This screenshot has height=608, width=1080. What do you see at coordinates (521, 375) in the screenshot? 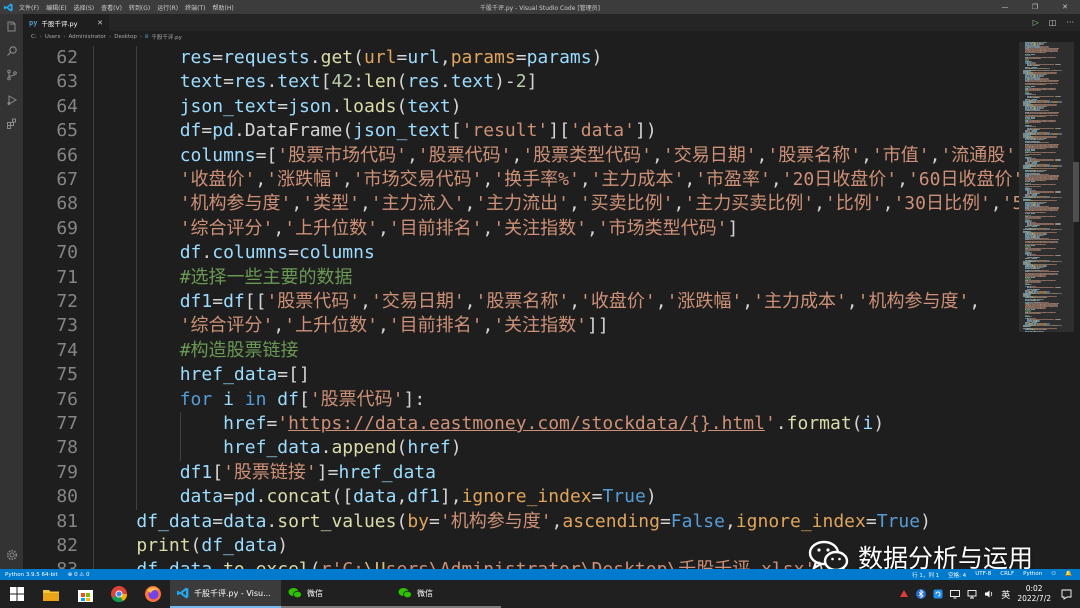
I see `code-line: 75 href_data=[]` at bounding box center [521, 375].